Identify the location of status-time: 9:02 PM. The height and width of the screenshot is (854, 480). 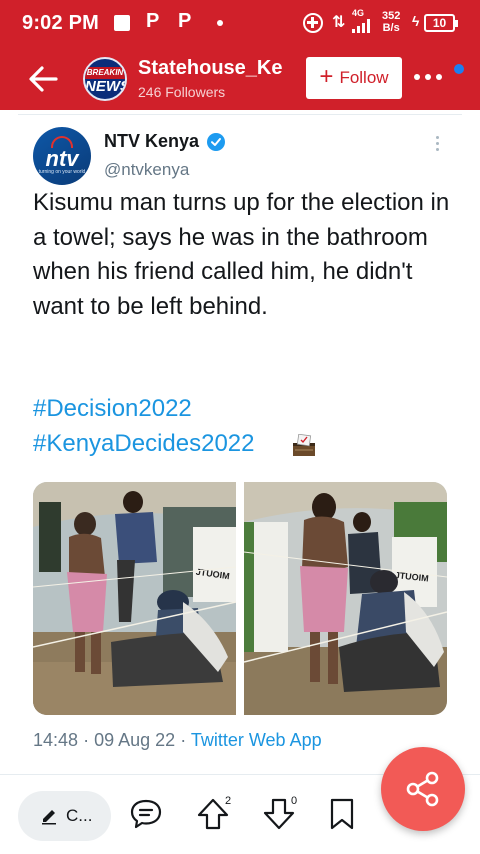
(60, 23).